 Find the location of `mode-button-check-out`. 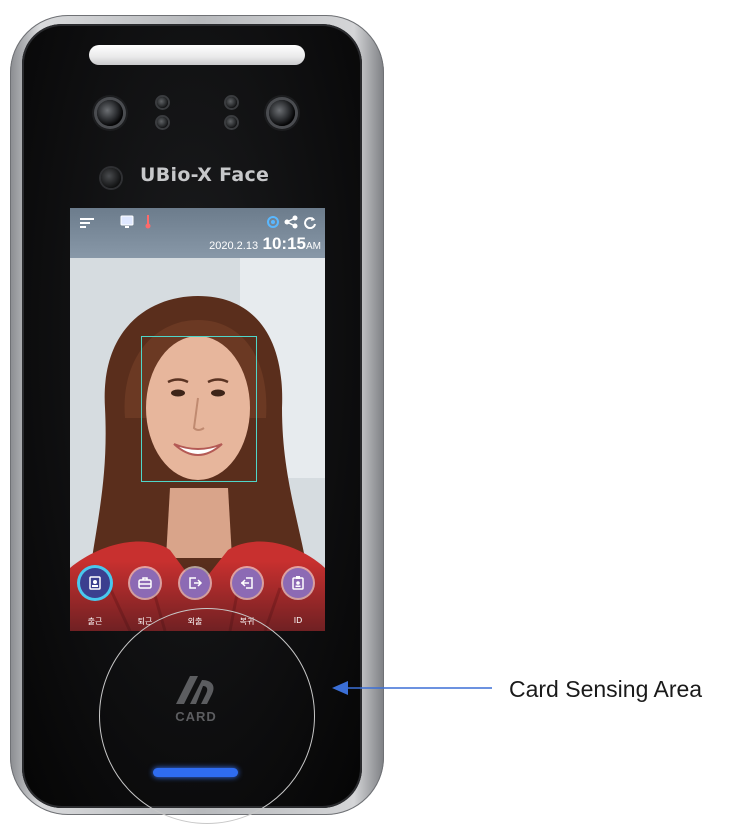

mode-button-check-out is located at coordinates (145, 583).